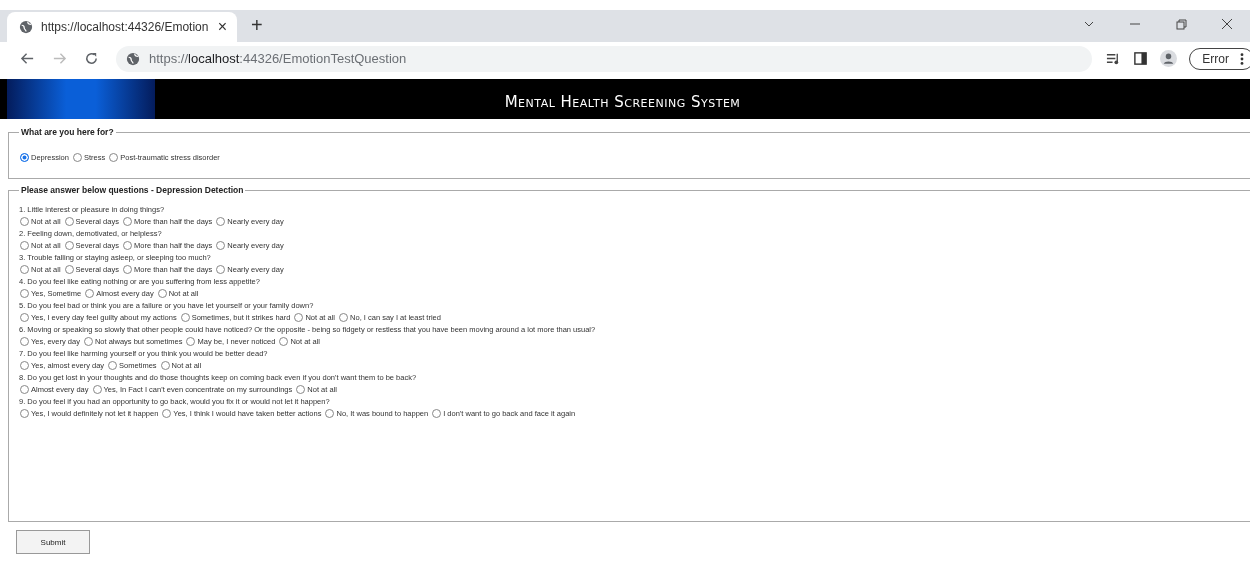 The height and width of the screenshot is (561, 1250). Describe the element at coordinates (1141, 58) in the screenshot. I see `side-panel-icon` at that location.